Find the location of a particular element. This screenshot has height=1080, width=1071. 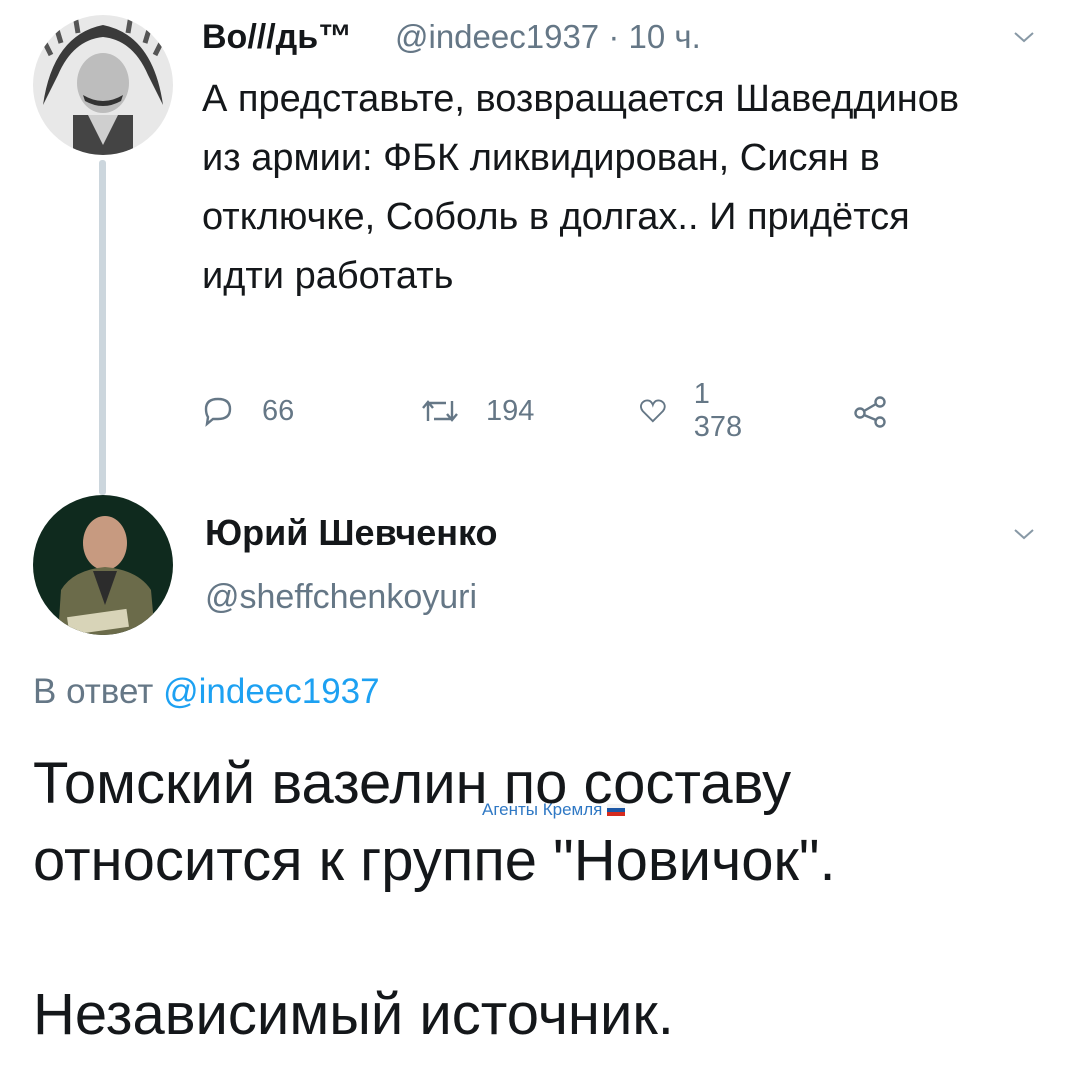

russian-flag-icon is located at coordinates (616, 810).